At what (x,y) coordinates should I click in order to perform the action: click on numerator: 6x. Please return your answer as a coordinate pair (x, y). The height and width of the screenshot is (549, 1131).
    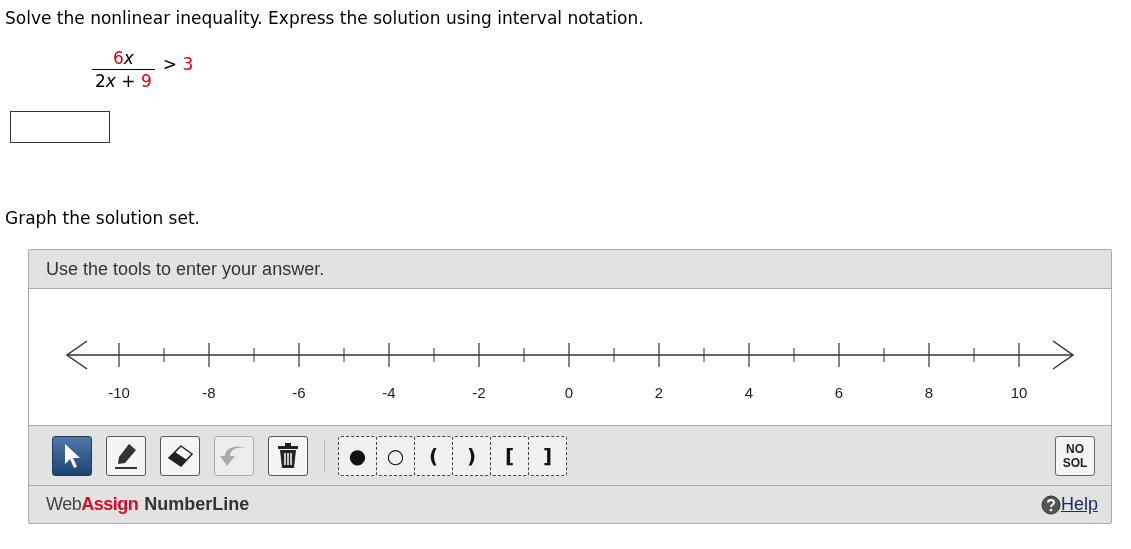
    Looking at the image, I should click on (123, 58).